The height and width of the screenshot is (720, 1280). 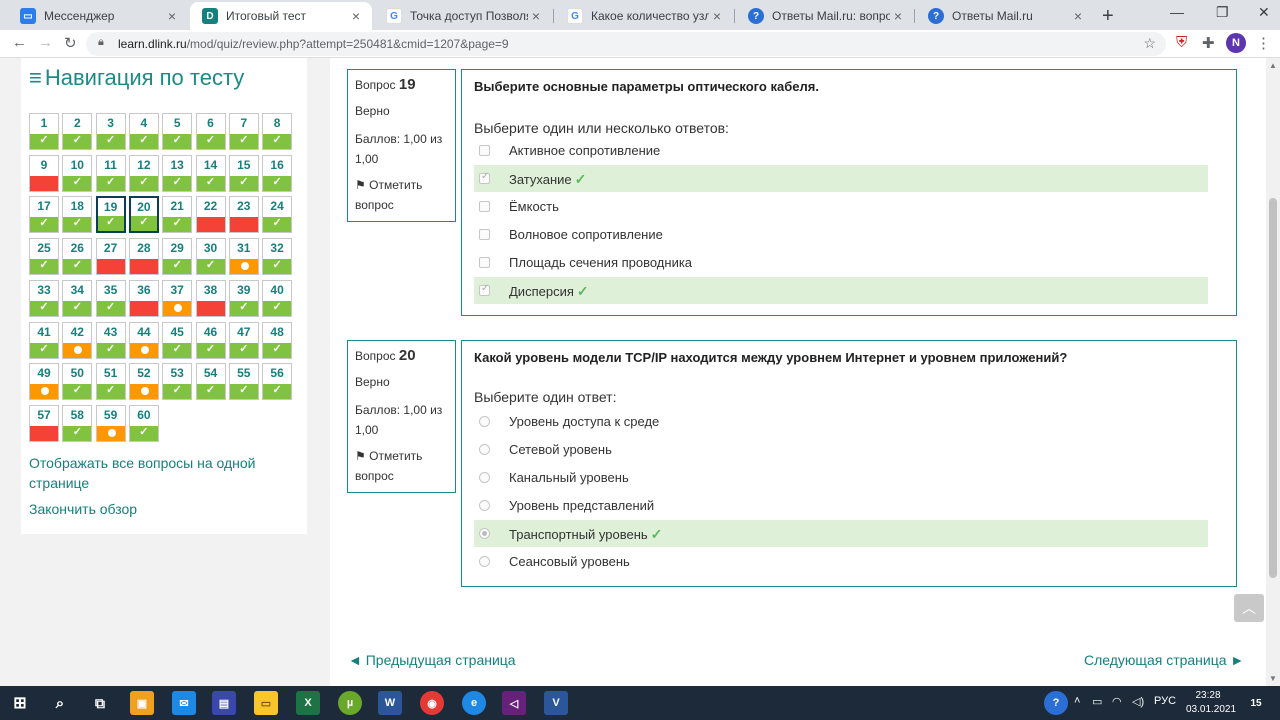 I want to click on extensions-puzzle-icon: ✚, so click(x=1208, y=43).